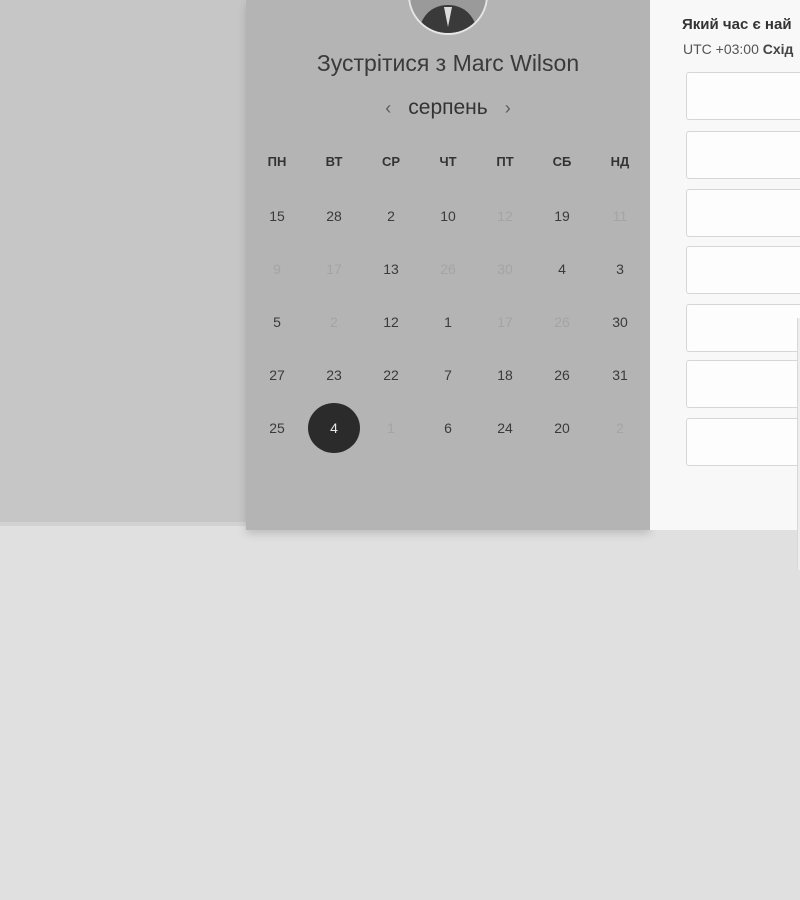 The image size is (800, 900). Describe the element at coordinates (505, 428) in the screenshot. I see `calendar-day: 24` at that location.